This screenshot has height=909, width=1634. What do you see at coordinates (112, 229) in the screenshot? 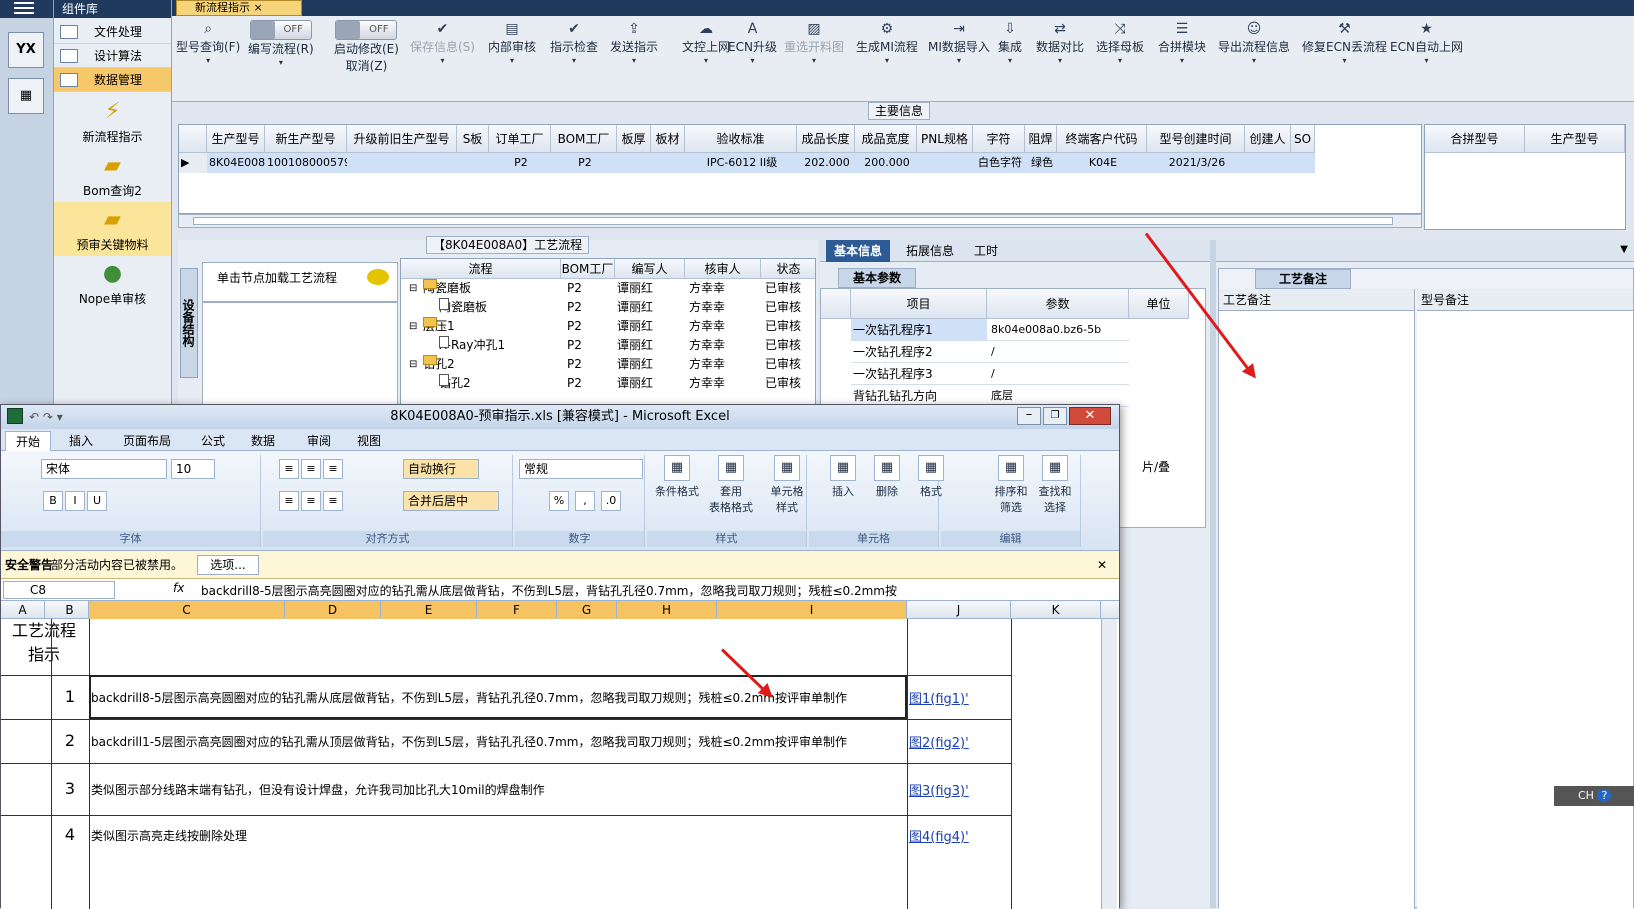
I see `big-item-key-material: ▰ 预审关键物料` at bounding box center [112, 229].